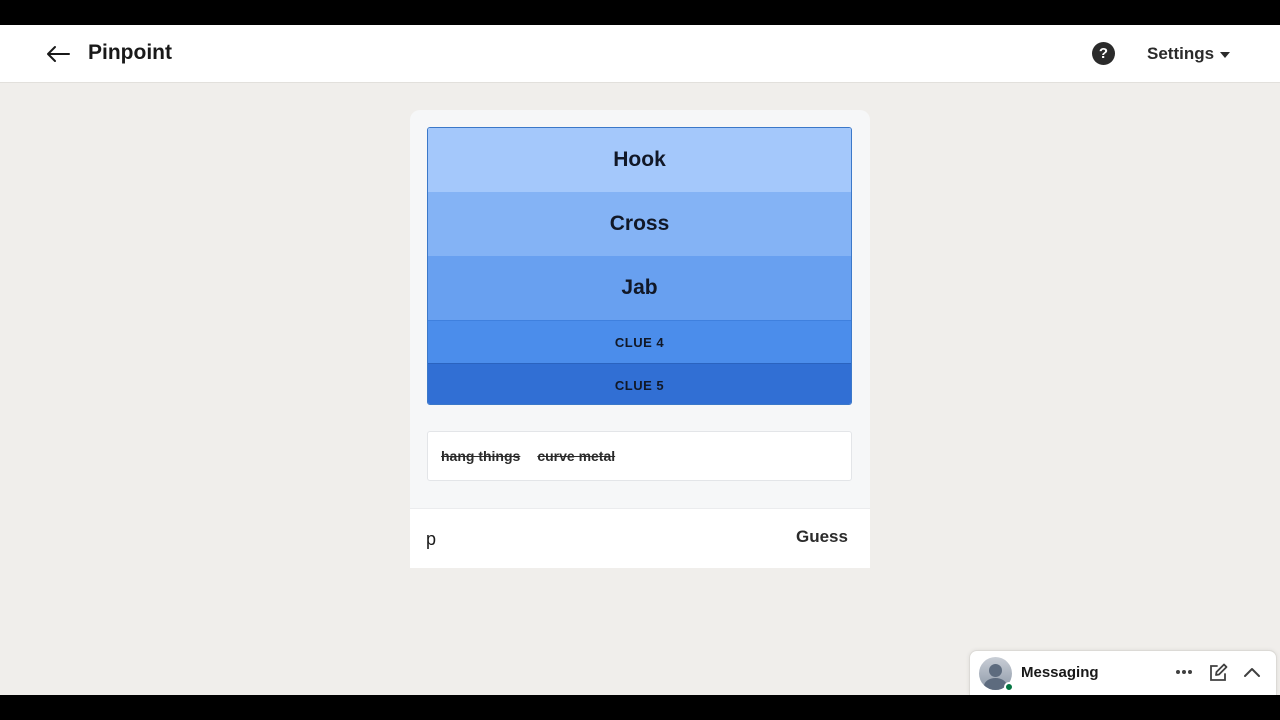  What do you see at coordinates (596, 539) in the screenshot?
I see `guess-input` at bounding box center [596, 539].